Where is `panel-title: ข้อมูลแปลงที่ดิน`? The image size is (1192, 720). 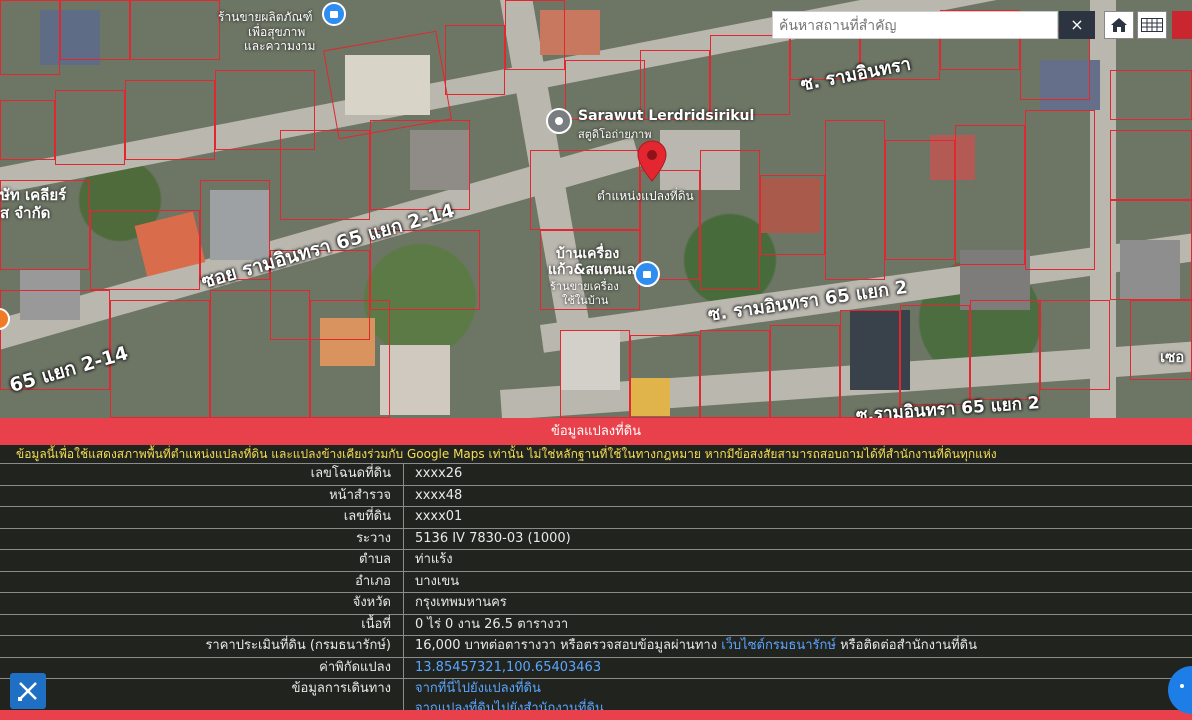 panel-title: ข้อมูลแปลงที่ดิน is located at coordinates (596, 431).